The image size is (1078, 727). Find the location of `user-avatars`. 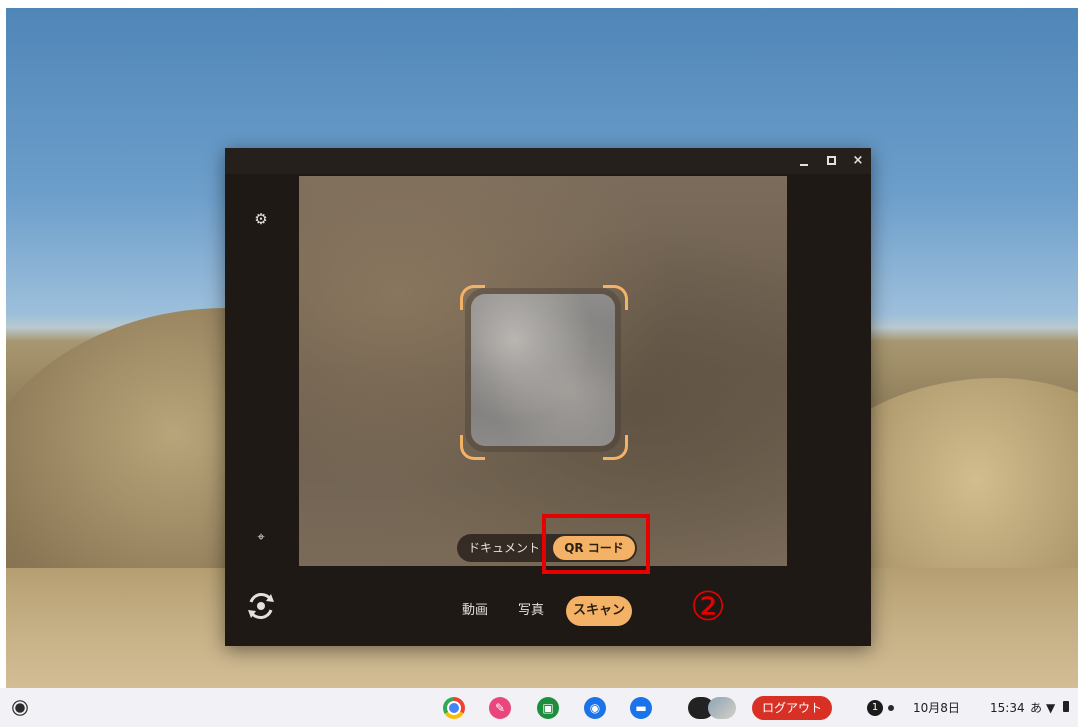

user-avatars is located at coordinates (712, 708).